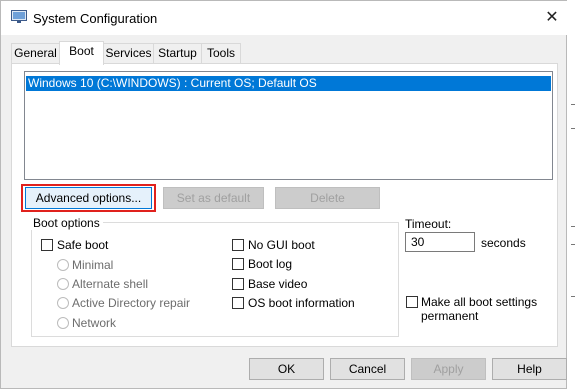 This screenshot has width=575, height=389. I want to click on make-permanent-label-line2: permanent, so click(449, 316).